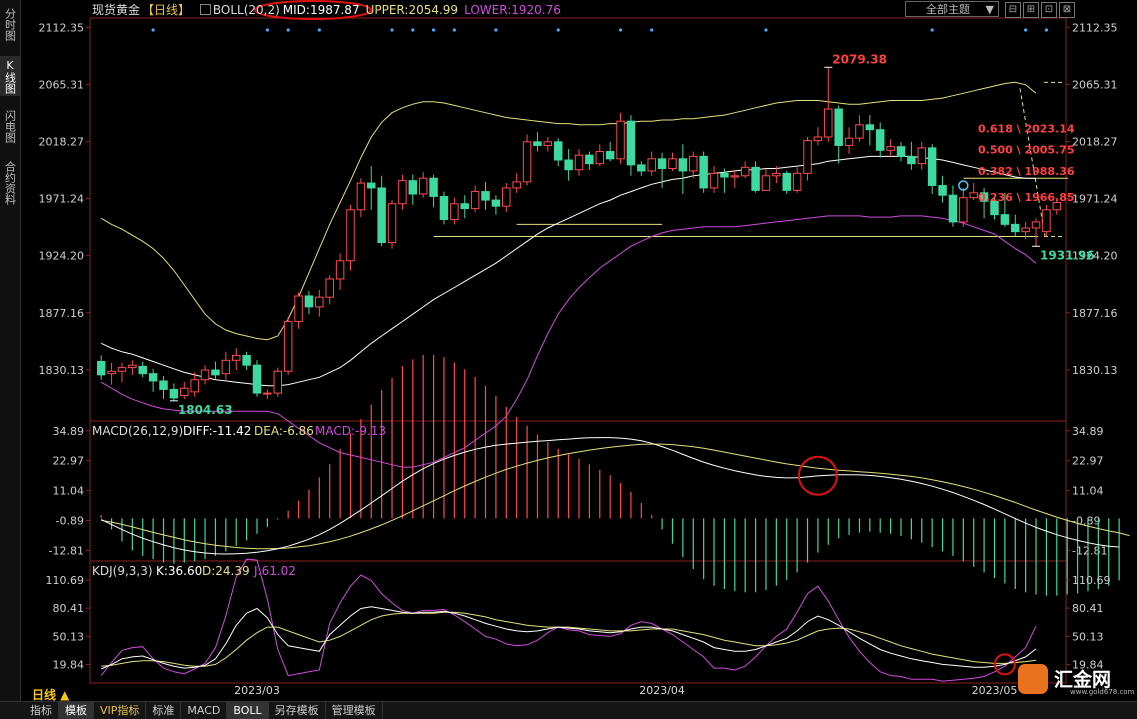 This screenshot has height=719, width=1137. What do you see at coordinates (1088, 608) in the screenshot?
I see `kdj-axis-tick-right: 80.41` at bounding box center [1088, 608].